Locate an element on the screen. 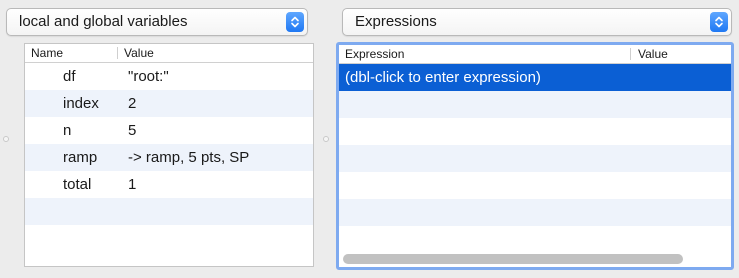  middle-splitter-handle is located at coordinates (326, 139).